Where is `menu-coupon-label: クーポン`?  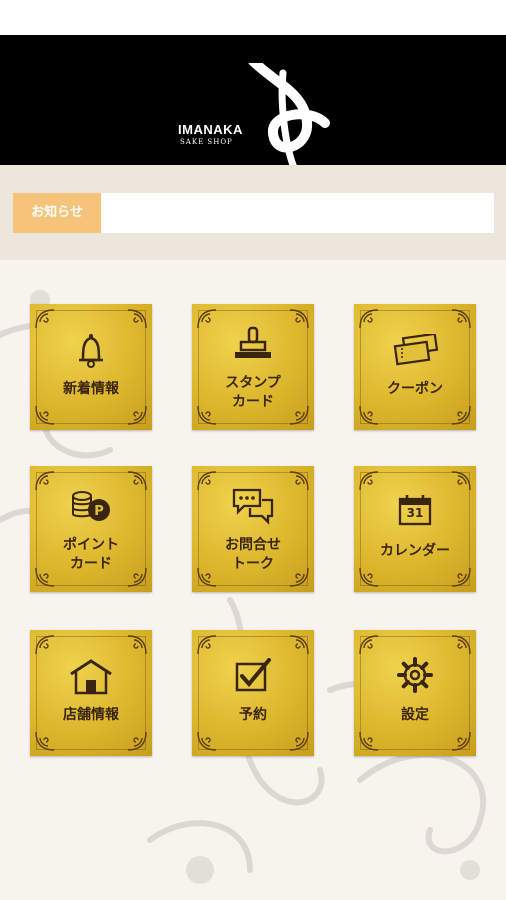
menu-coupon-label: クーポン is located at coordinates (415, 389).